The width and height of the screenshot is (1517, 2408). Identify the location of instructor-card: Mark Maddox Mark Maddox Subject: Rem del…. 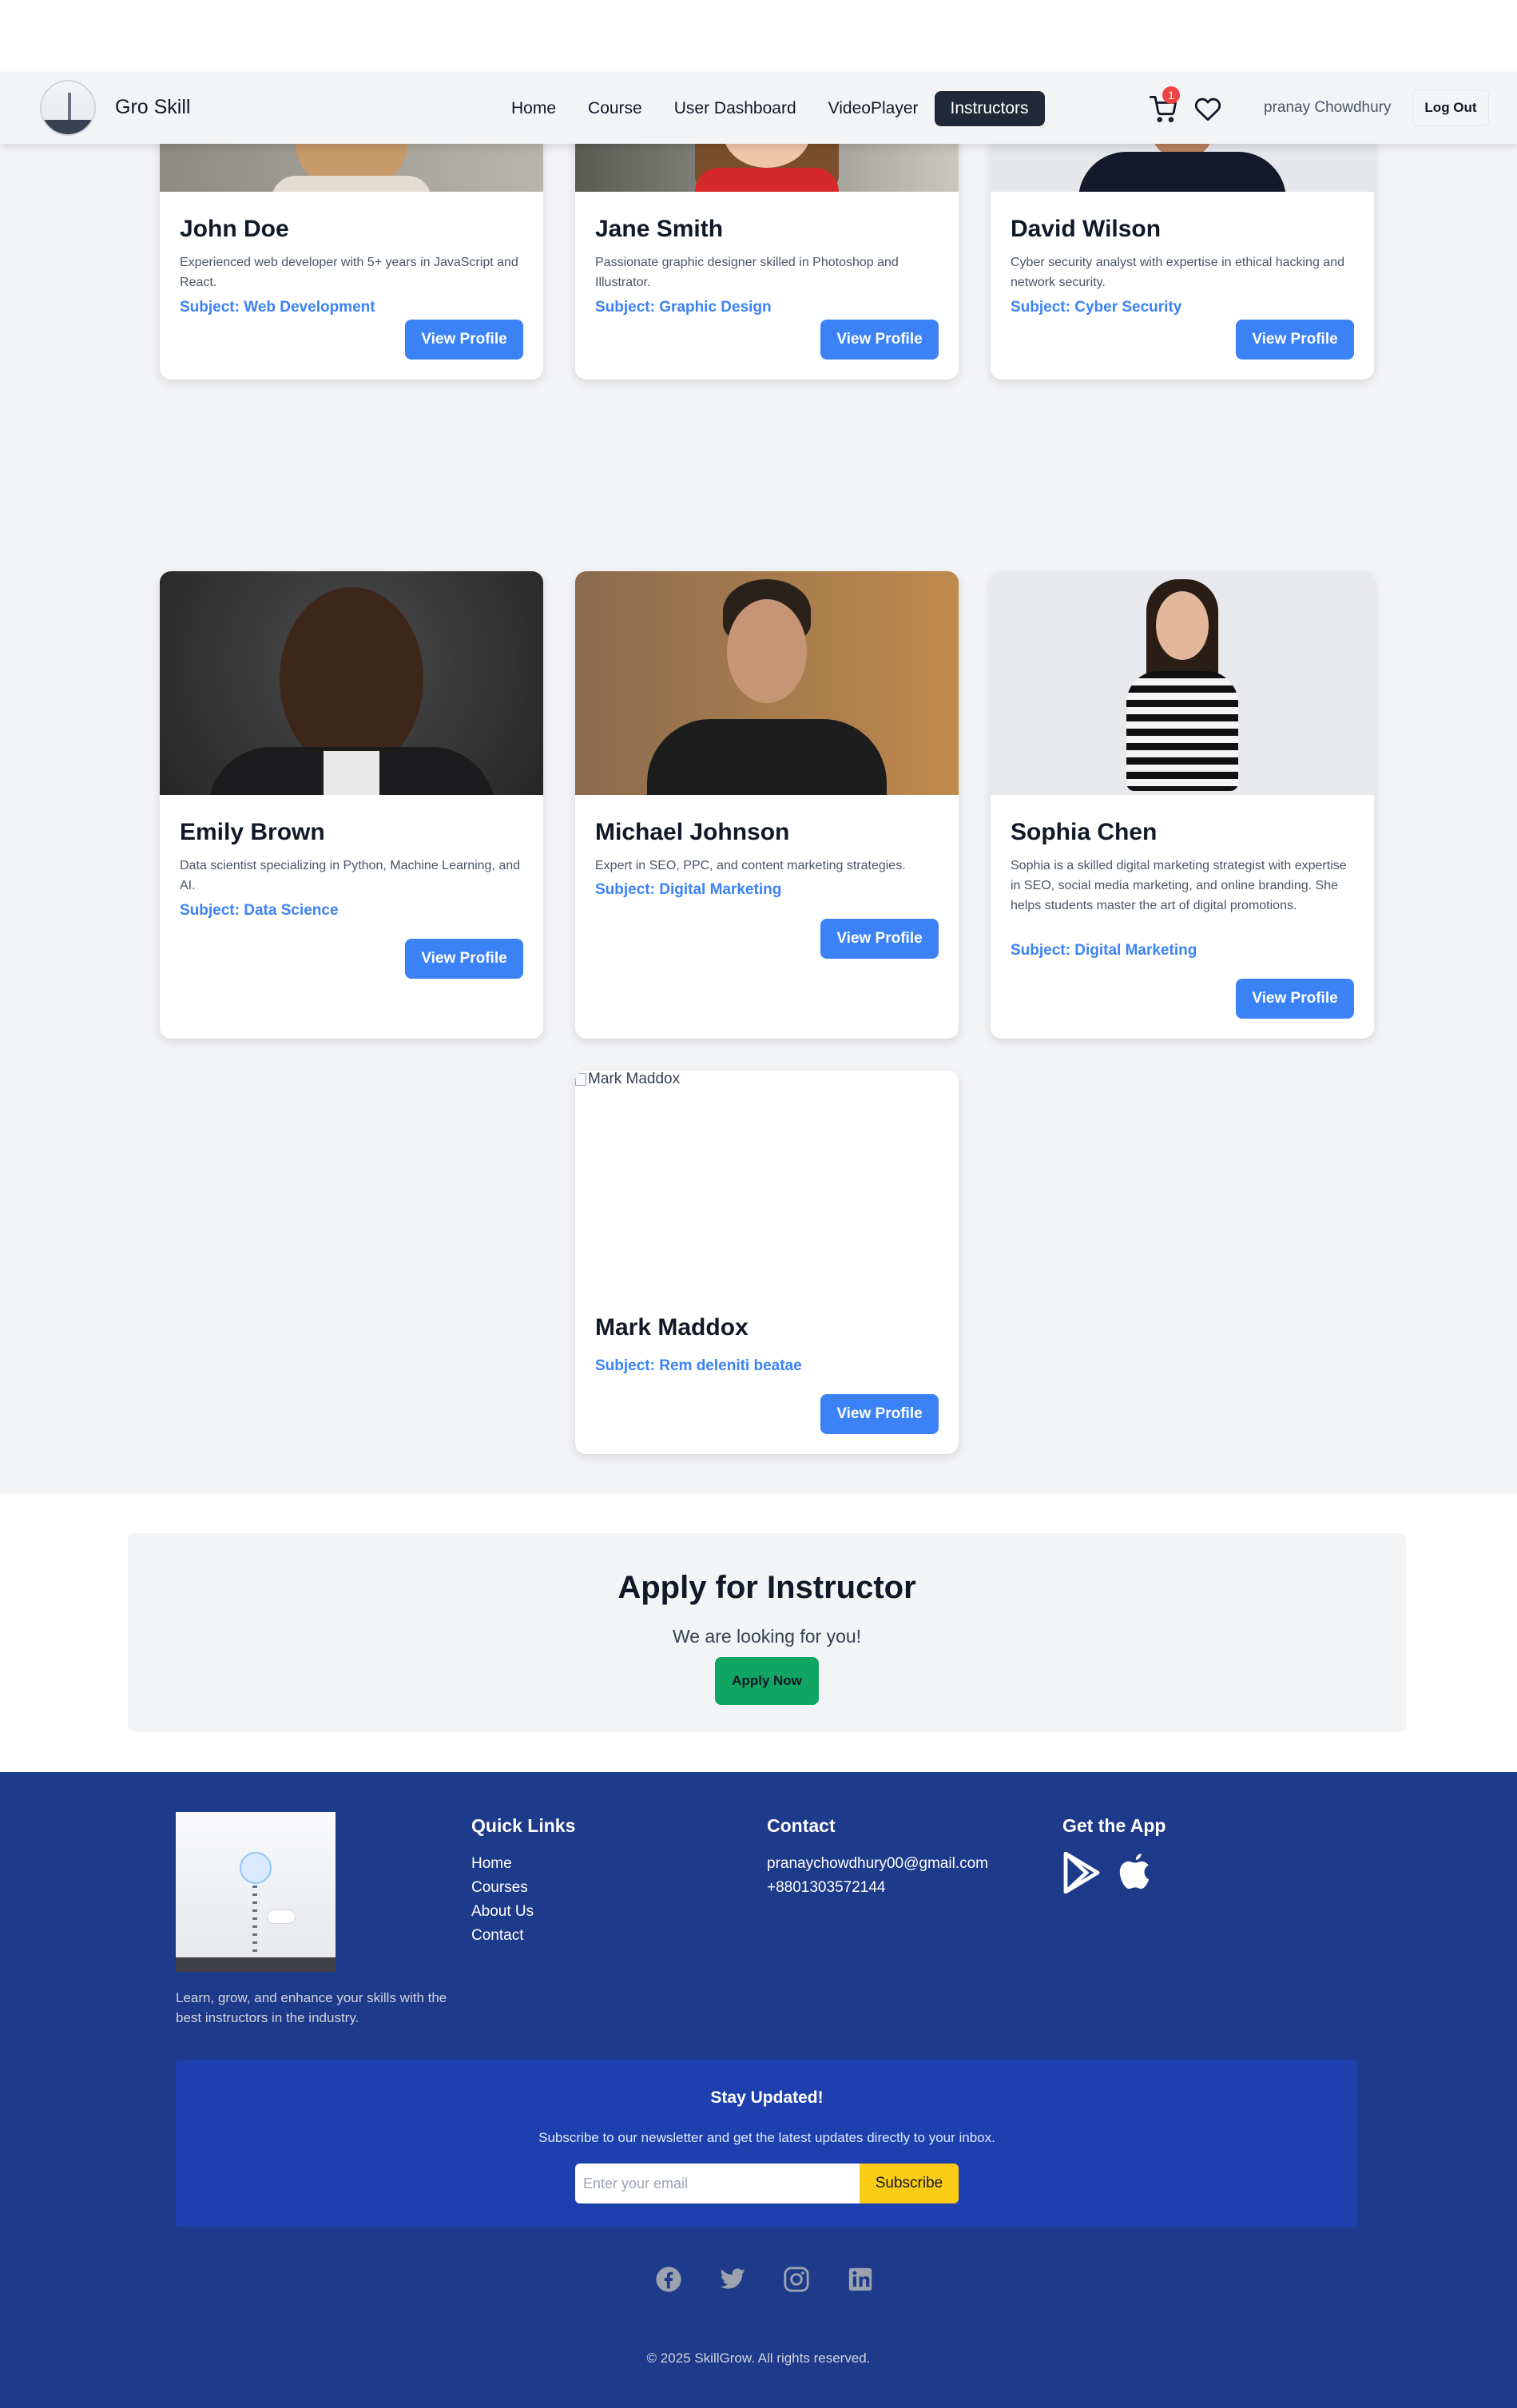
(767, 1262).